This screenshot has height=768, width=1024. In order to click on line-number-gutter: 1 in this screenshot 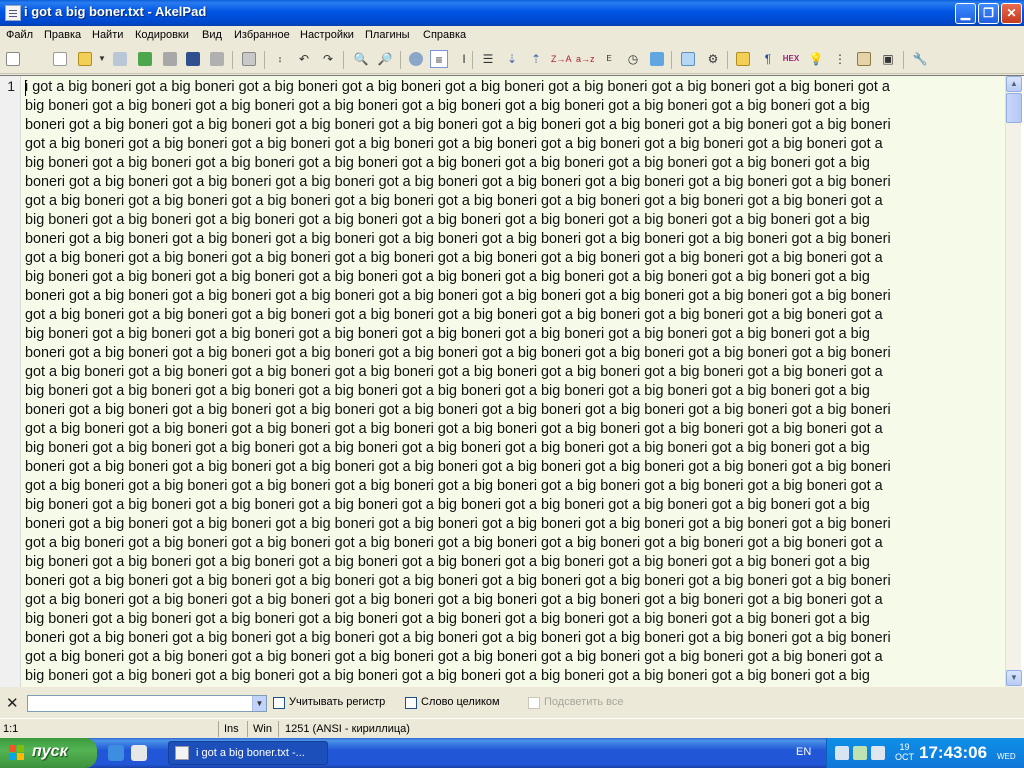, I will do `click(10, 381)`.